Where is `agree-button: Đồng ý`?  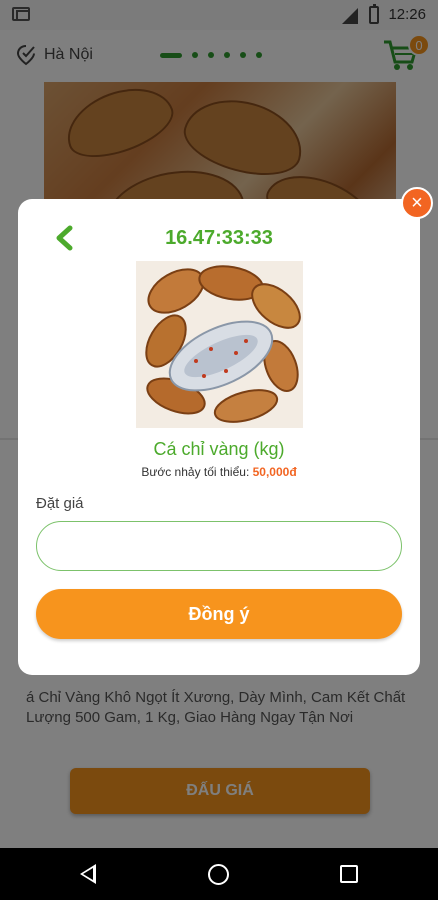
agree-button: Đồng ý is located at coordinates (219, 614).